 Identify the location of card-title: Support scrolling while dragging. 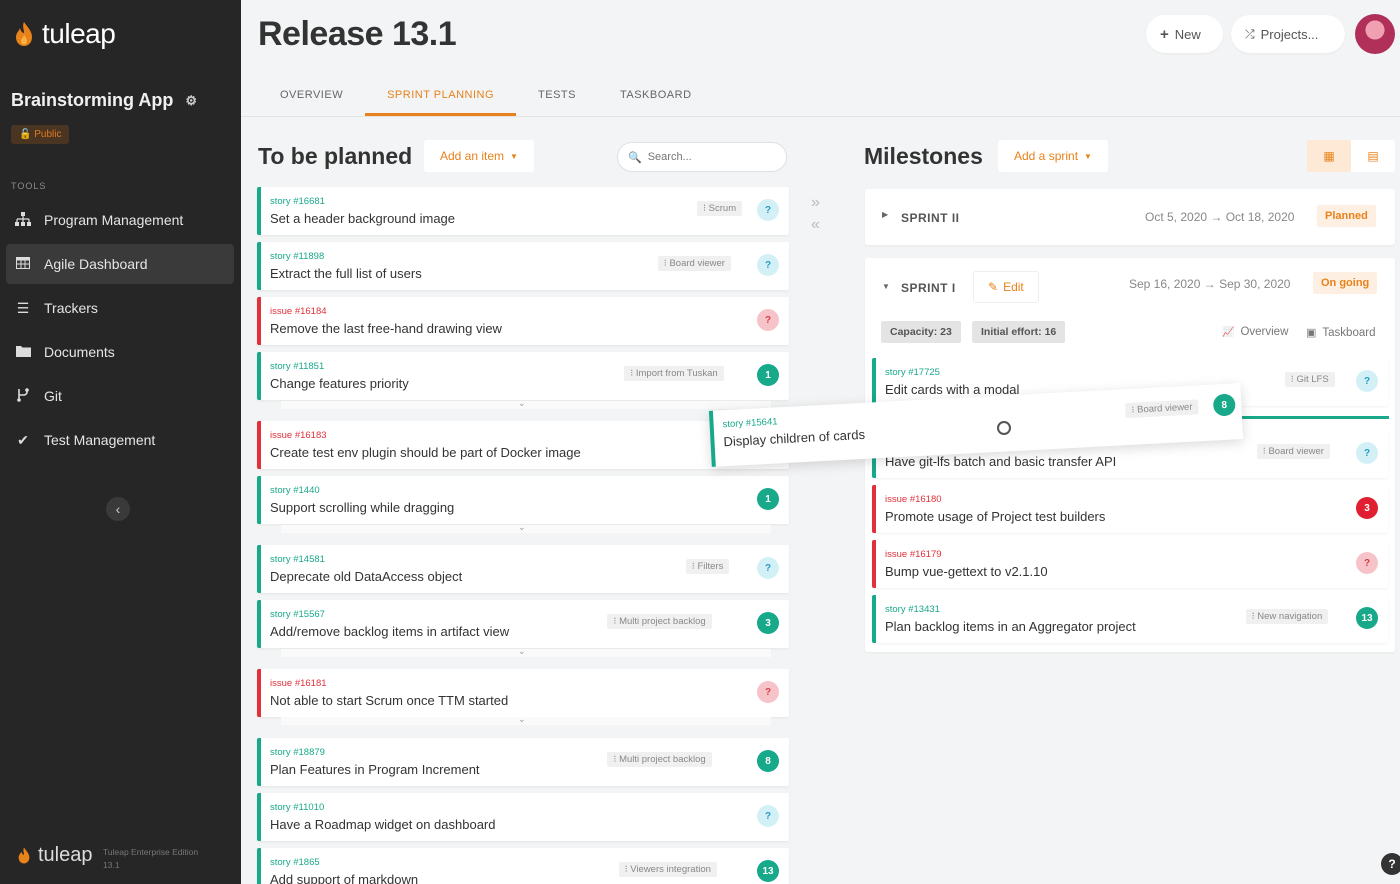
(362, 507).